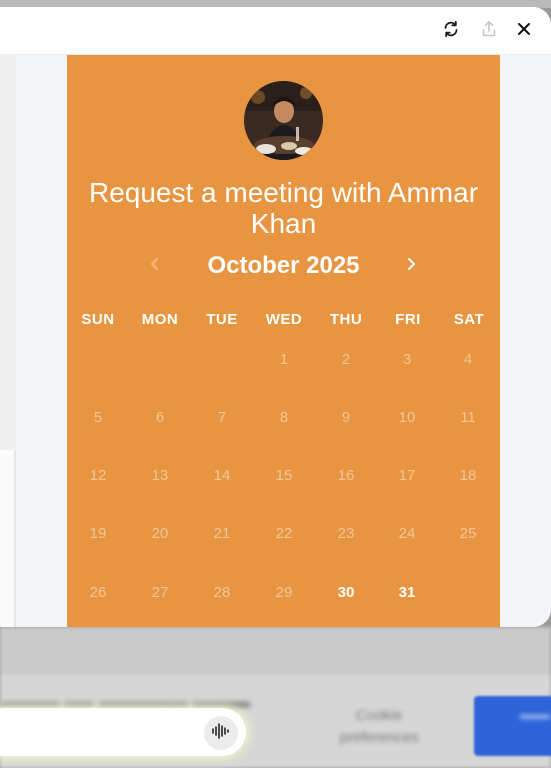  I want to click on calendar-day: 6, so click(160, 417).